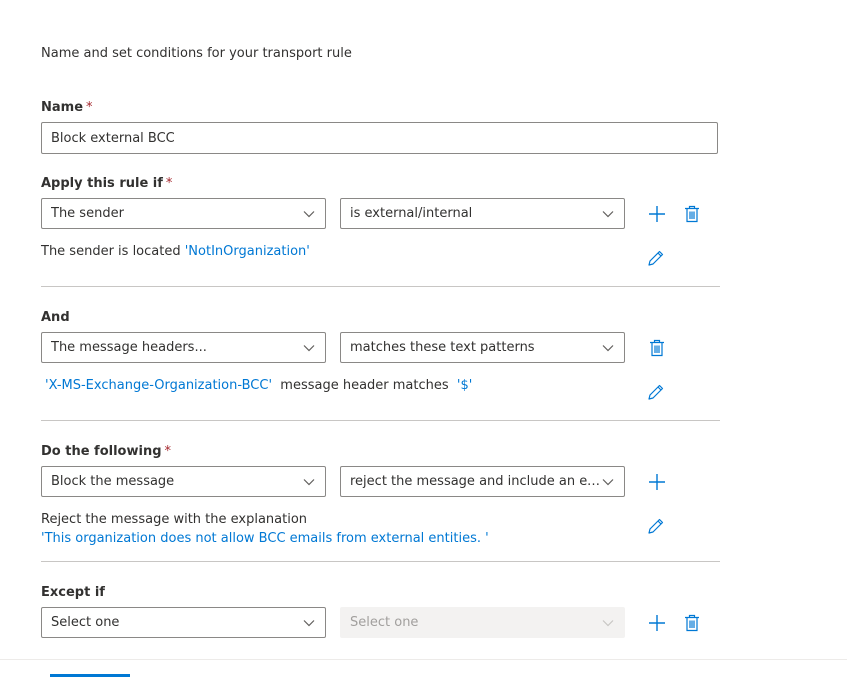 This screenshot has width=847, height=677. I want to click on edit-and-condition-button, so click(656, 392).